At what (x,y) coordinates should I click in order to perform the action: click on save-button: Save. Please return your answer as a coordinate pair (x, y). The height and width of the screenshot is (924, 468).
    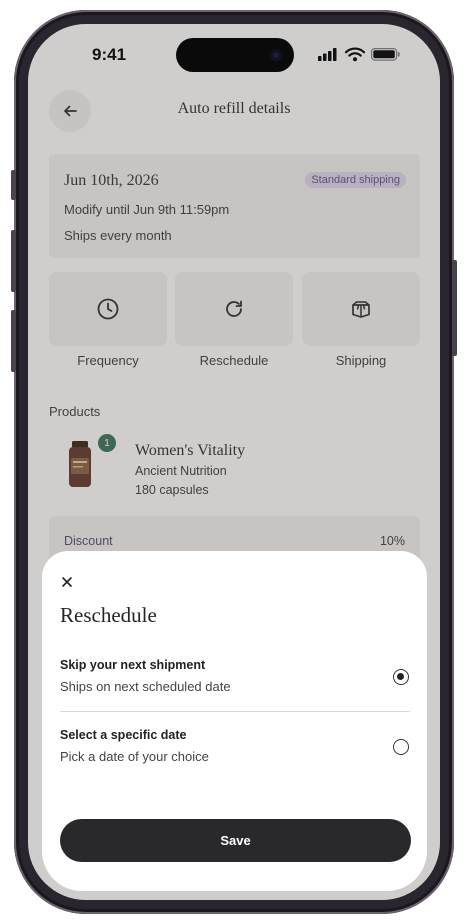
    Looking at the image, I should click on (235, 840).